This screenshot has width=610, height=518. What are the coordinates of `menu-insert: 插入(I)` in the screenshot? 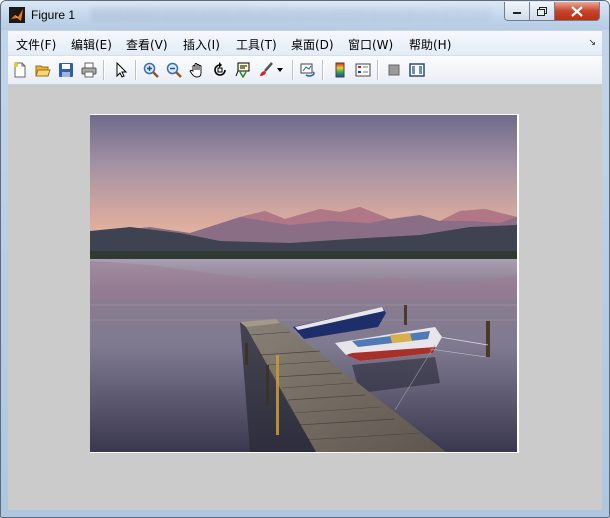 It's located at (201, 44).